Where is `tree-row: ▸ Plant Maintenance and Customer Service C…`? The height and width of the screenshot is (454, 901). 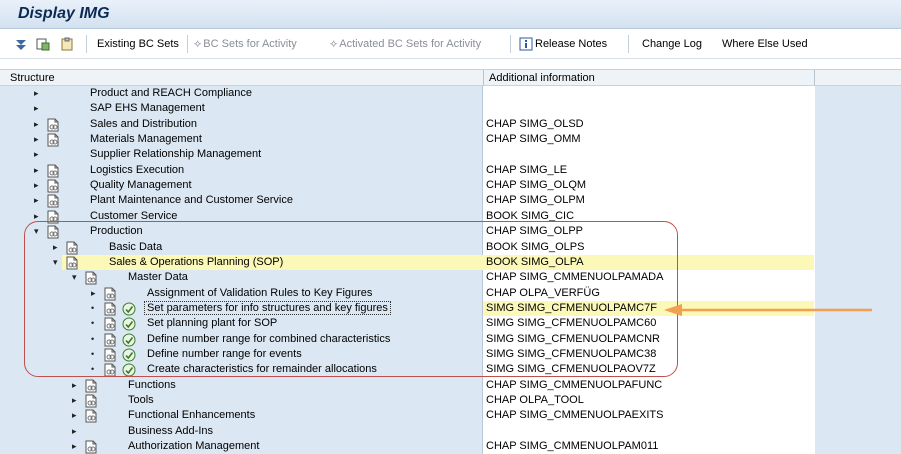
tree-row: ▸ Plant Maintenance and Customer Service C… is located at coordinates (450, 201).